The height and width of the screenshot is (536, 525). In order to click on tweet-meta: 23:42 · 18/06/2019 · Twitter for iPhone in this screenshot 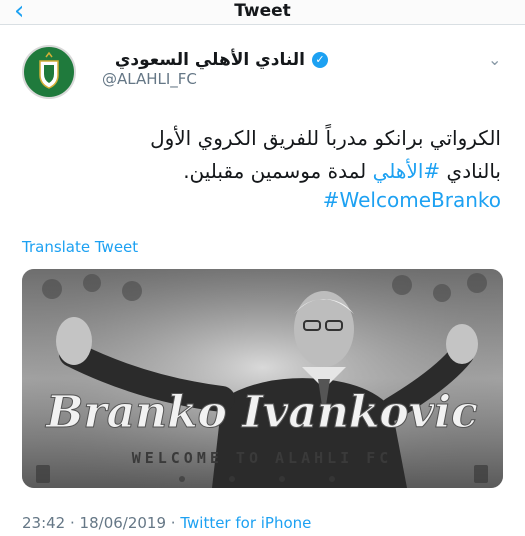, I will do `click(166, 523)`.